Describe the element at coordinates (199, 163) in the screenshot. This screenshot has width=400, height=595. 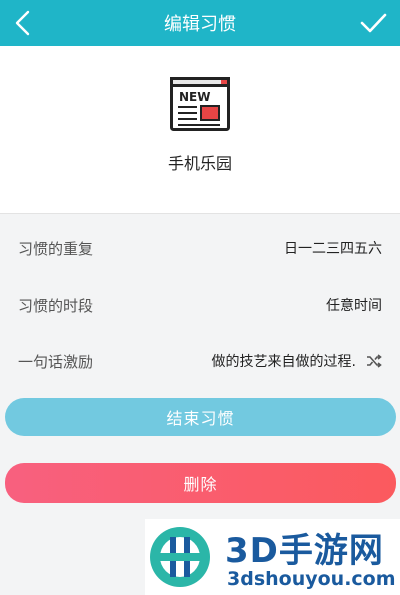
I see `habit-name: 手机乐园` at that location.